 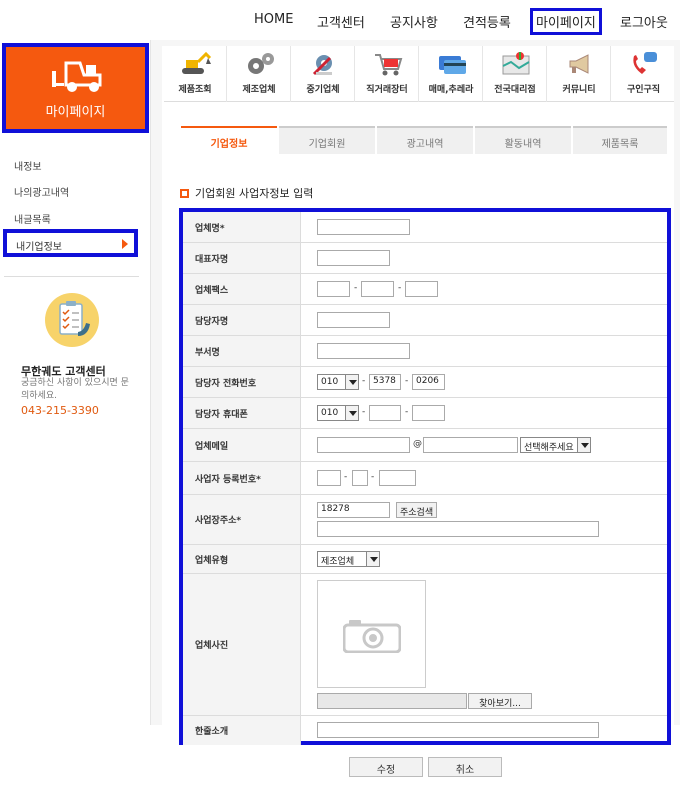 I want to click on section-title: 기업회원 사업자정보 입력, so click(x=246, y=193).